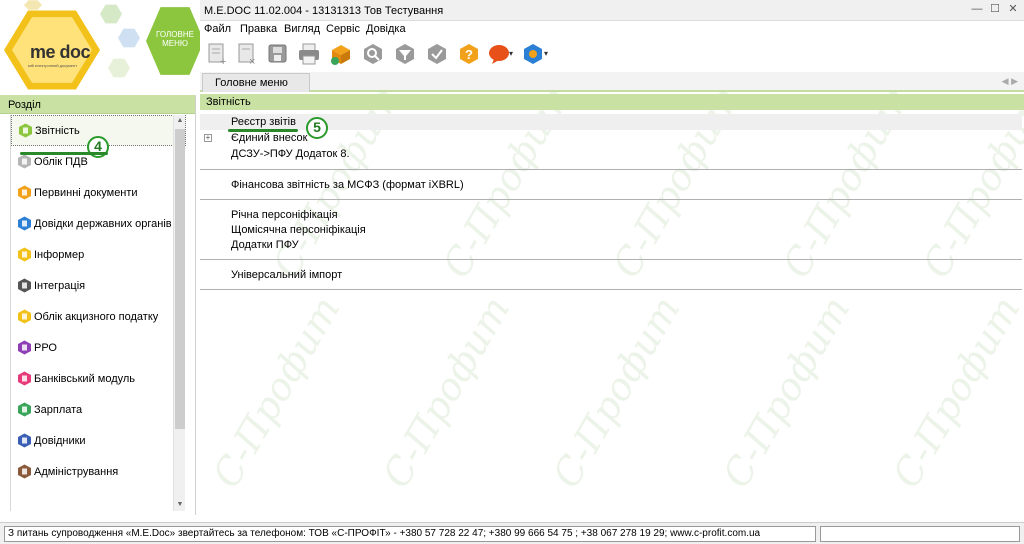 This screenshot has width=1024, height=544. Describe the element at coordinates (977, 9) in the screenshot. I see `minimize-icon: —` at that location.